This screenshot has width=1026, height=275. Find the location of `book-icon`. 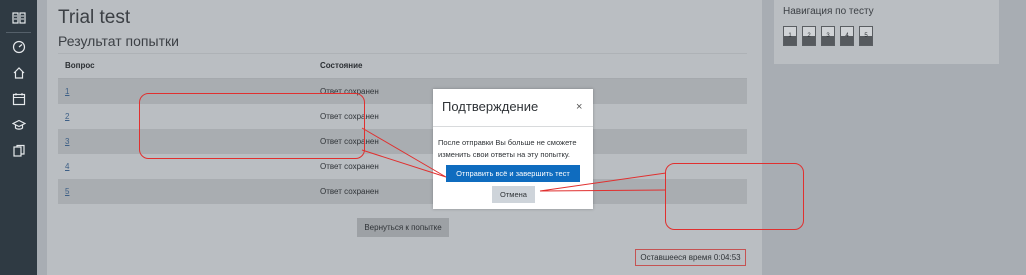

book-icon is located at coordinates (19, 19).